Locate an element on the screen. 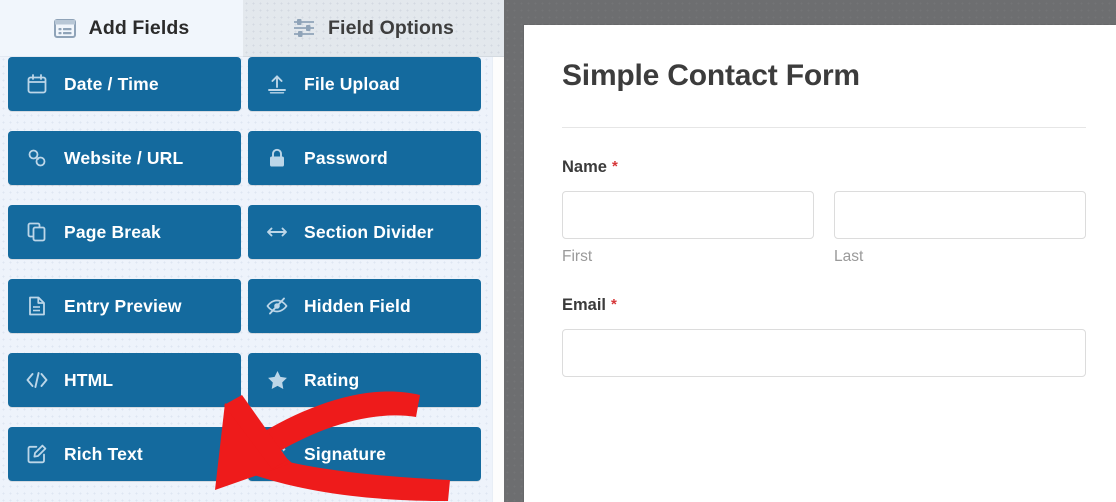 Image resolution: width=1116 pixels, height=502 pixels. field-button-page-break: Page Break is located at coordinates (124, 232).